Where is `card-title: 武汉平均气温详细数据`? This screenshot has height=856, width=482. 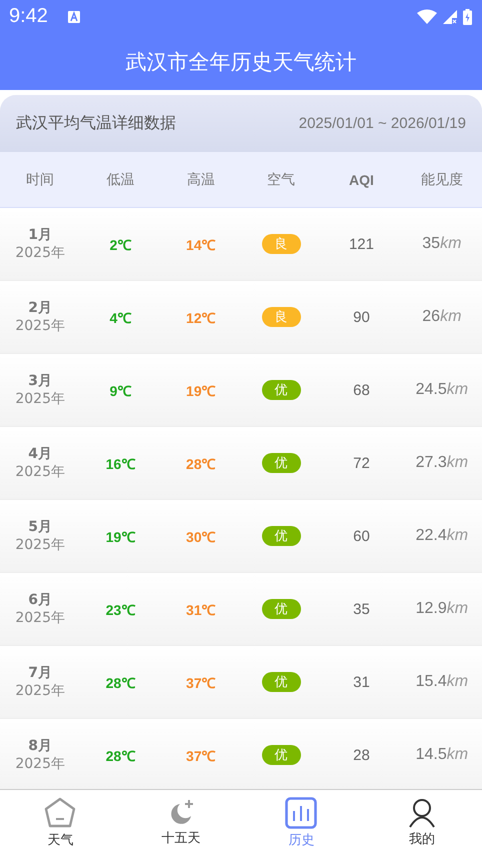 card-title: 武汉平均气温详细数据 is located at coordinates (96, 123).